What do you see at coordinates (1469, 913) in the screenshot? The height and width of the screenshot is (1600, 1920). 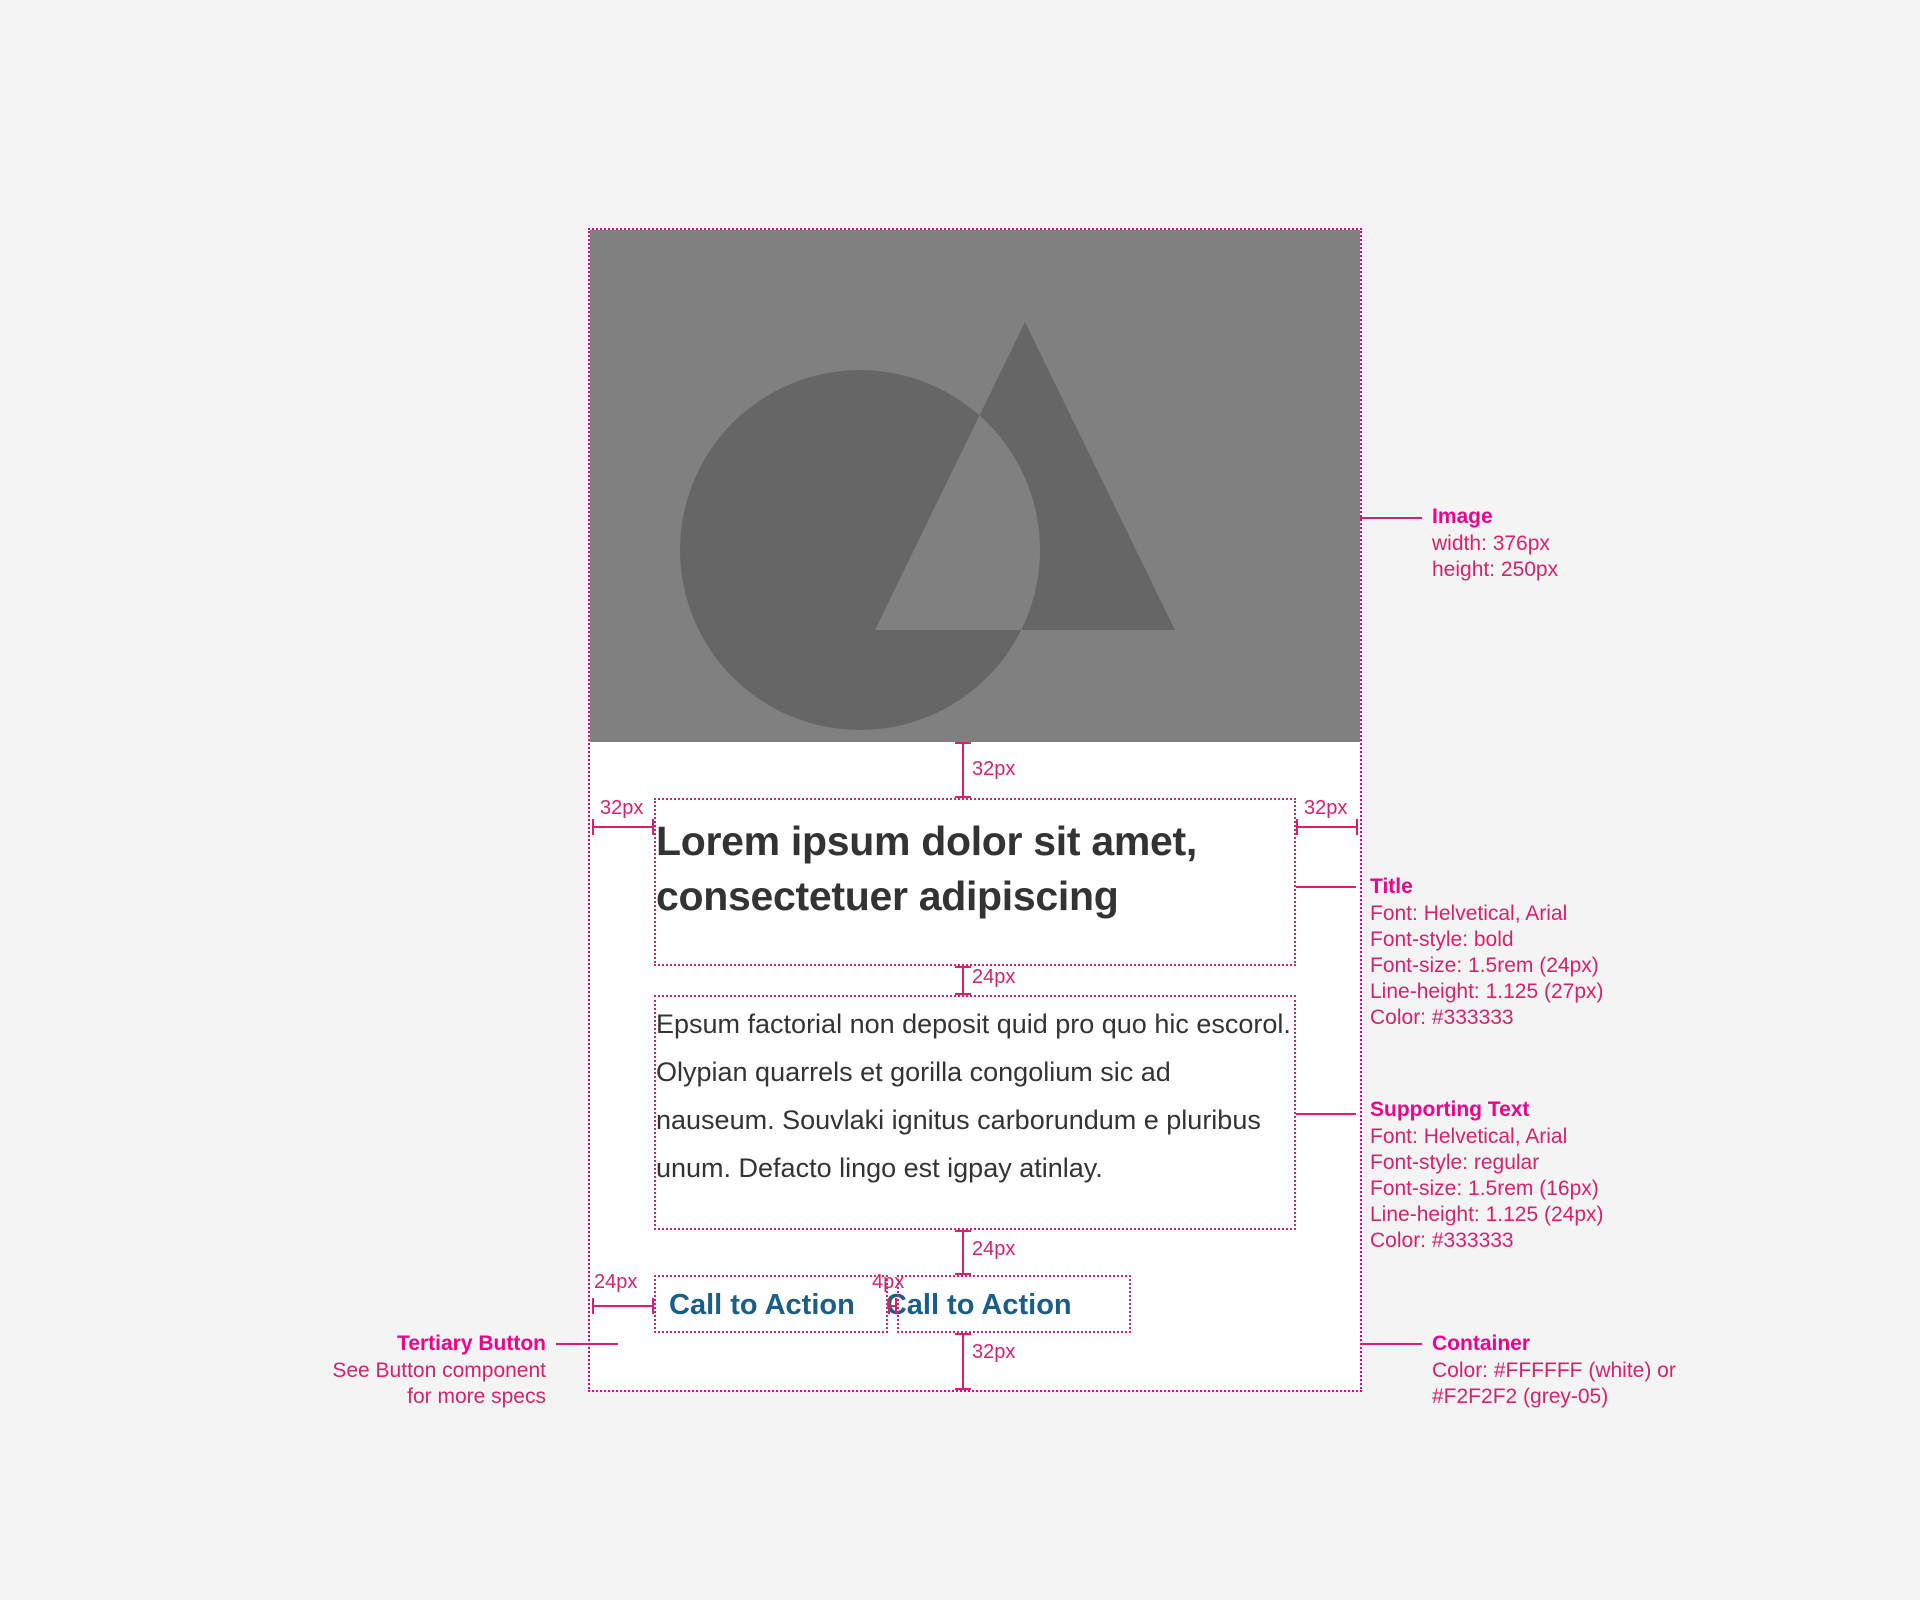 I see `annotation-title-line-1: Font: Helvetical, Arial` at bounding box center [1469, 913].